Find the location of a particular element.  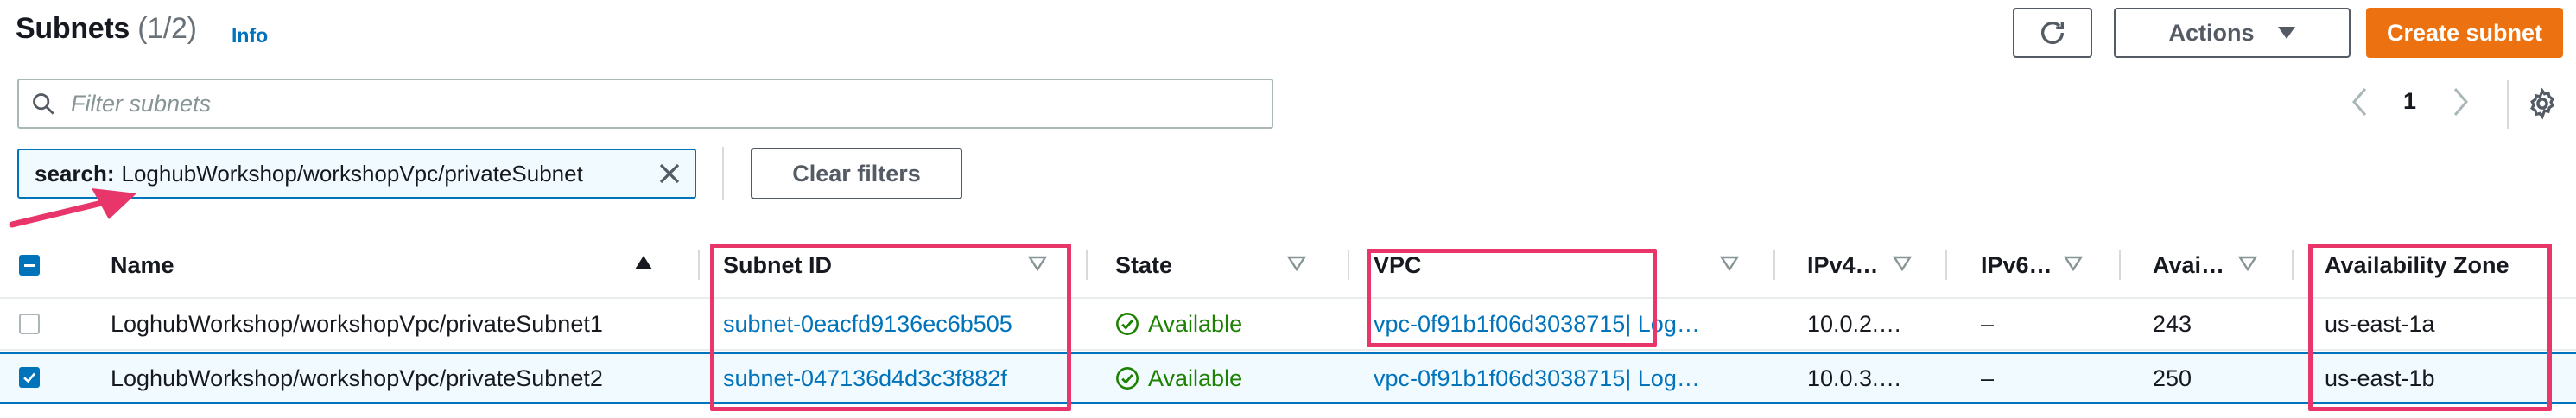

refresh-button is located at coordinates (2052, 33).